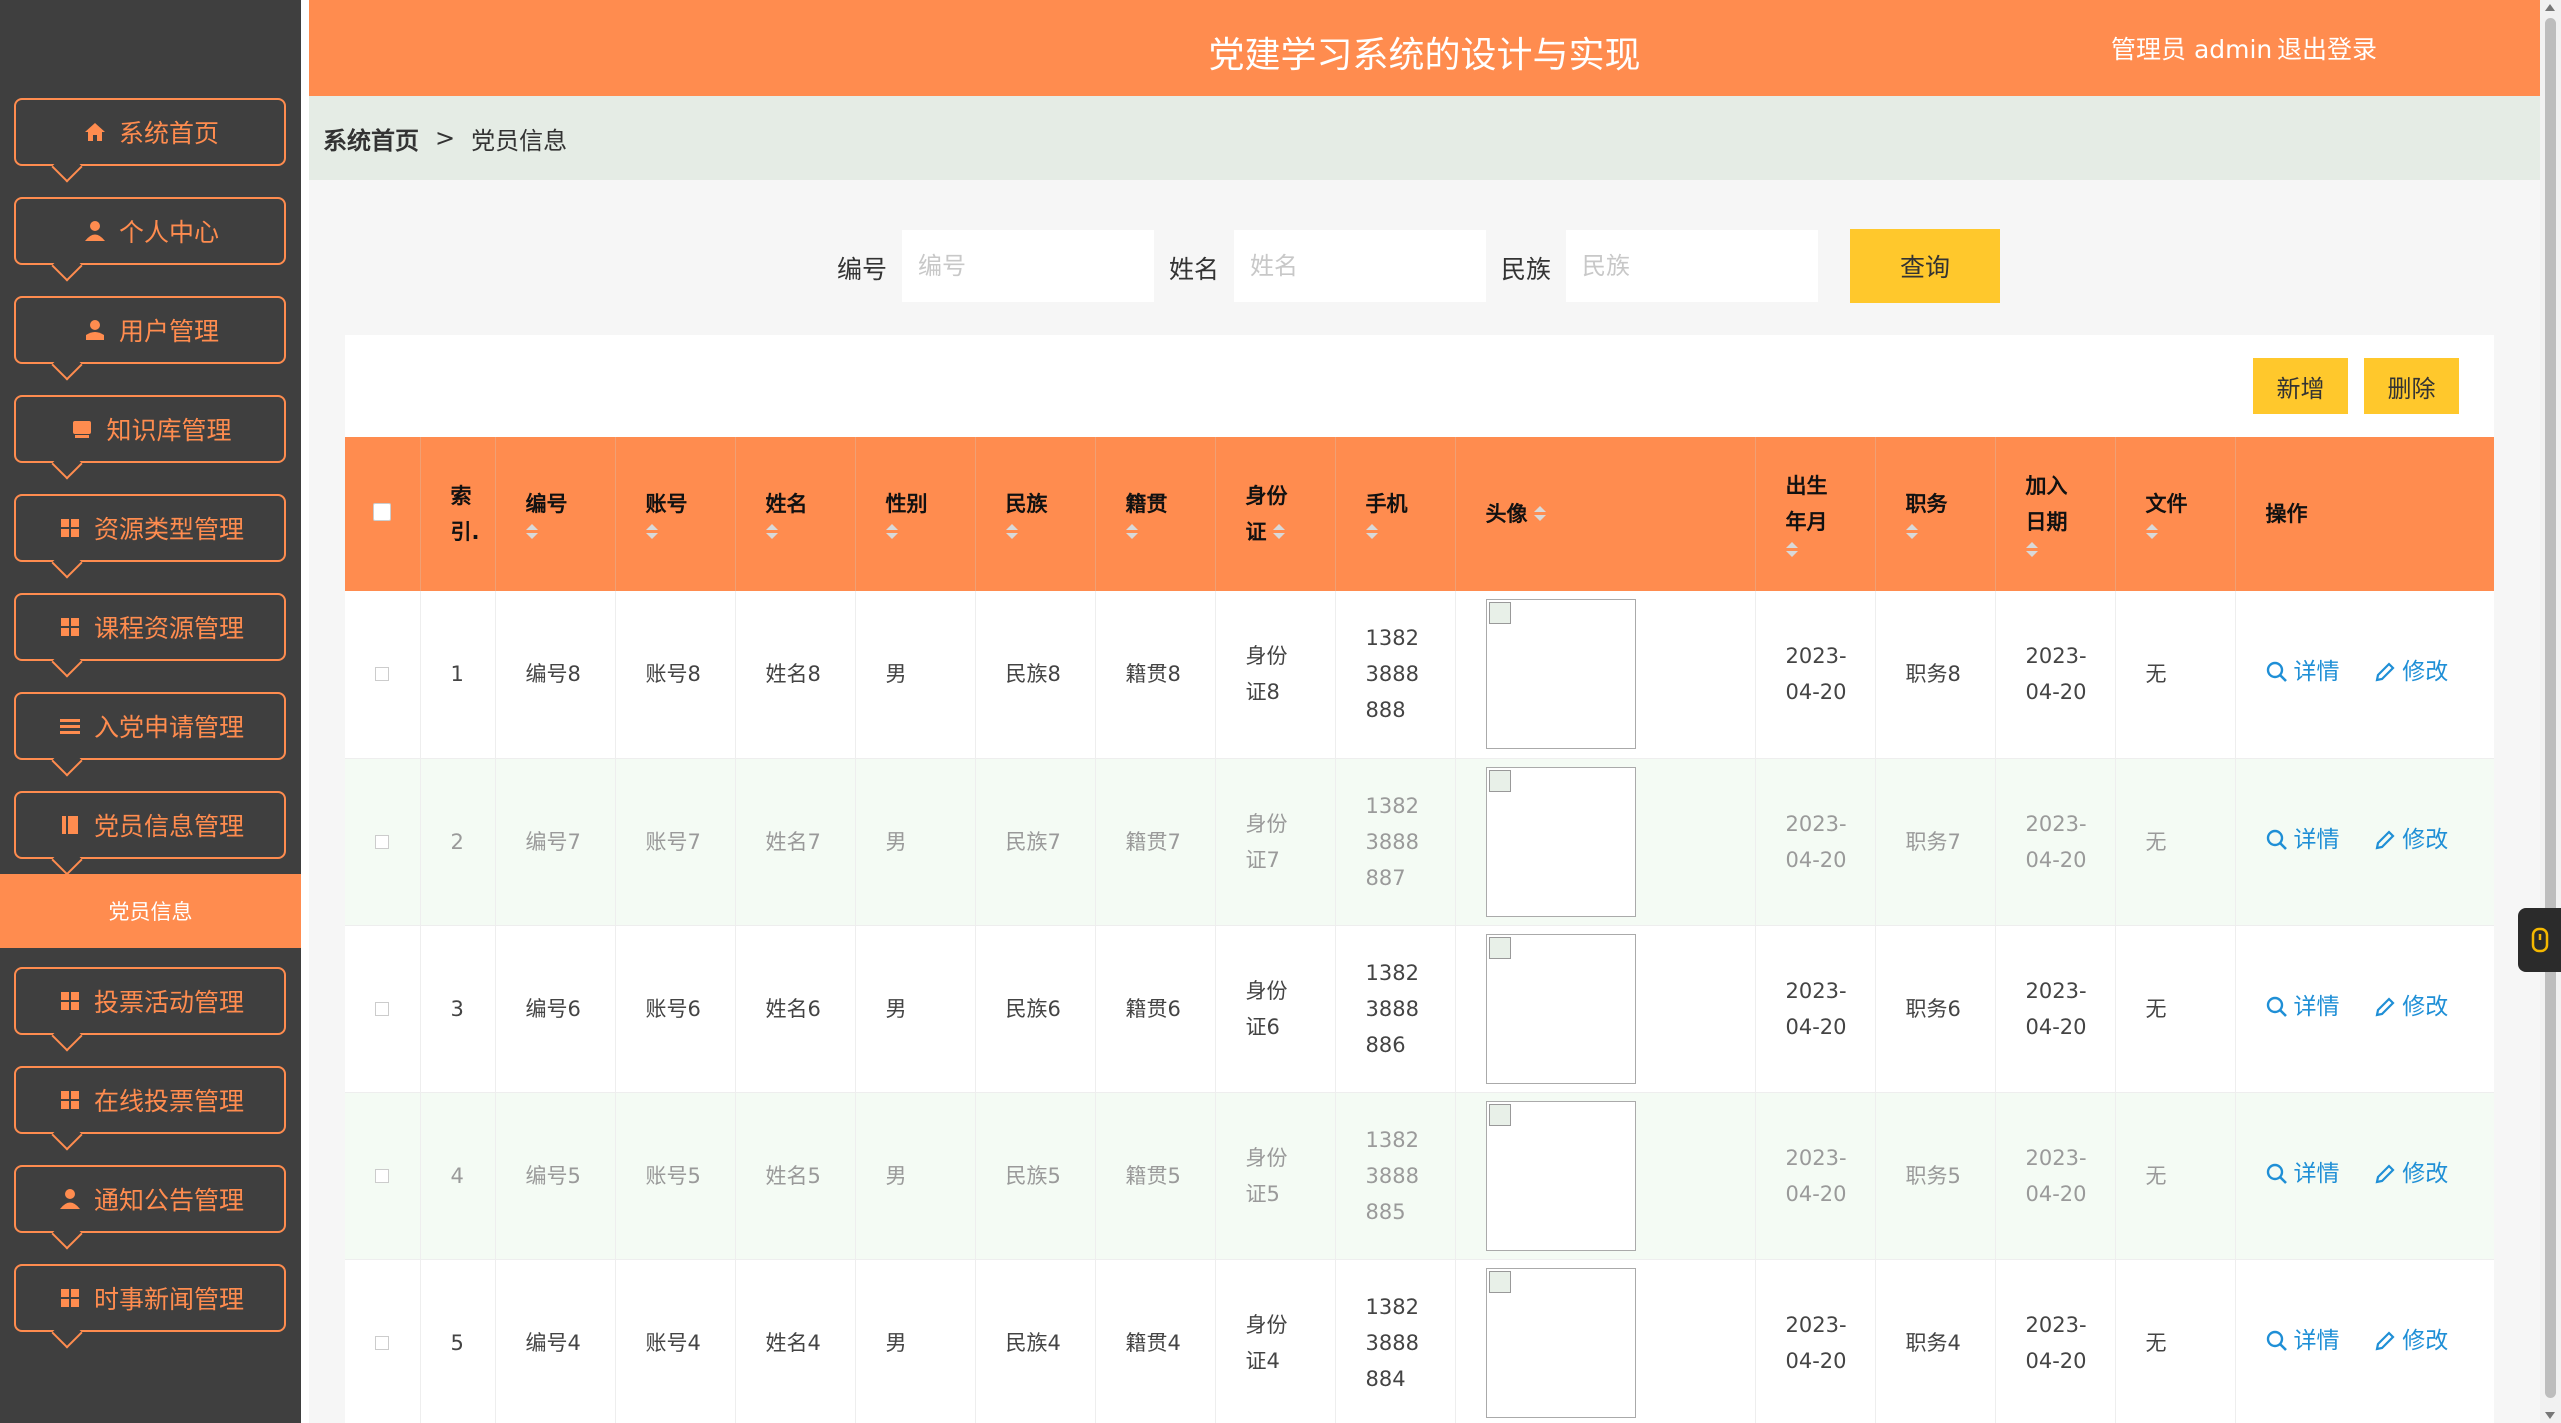 The width and height of the screenshot is (2561, 1423). I want to click on sidebar-item-online-vote: 在线投票管理, so click(150, 1100).